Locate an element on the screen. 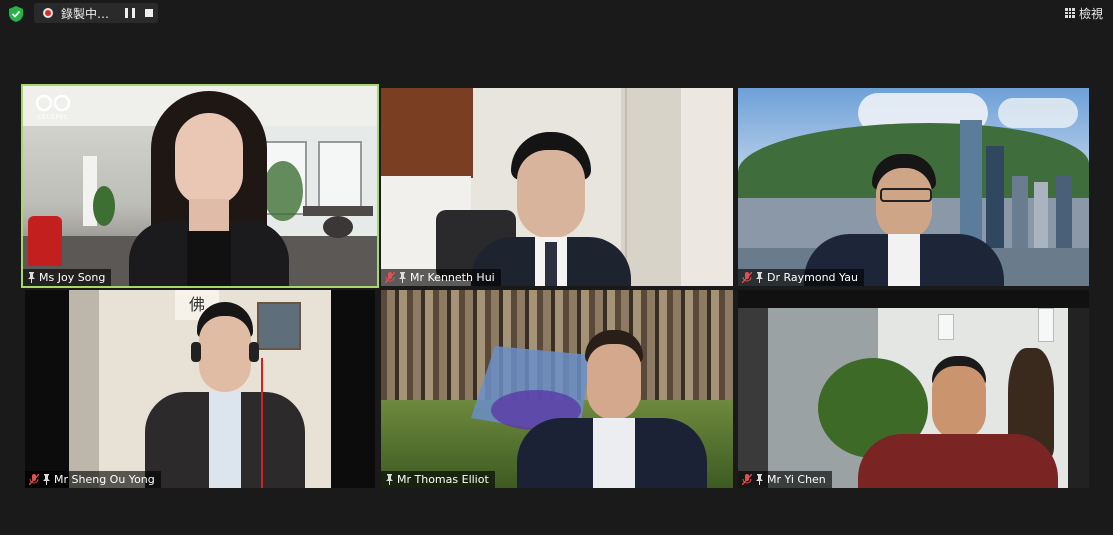 This screenshot has width=1113, height=535. participant-video-joy-song is located at coordinates (209, 188).